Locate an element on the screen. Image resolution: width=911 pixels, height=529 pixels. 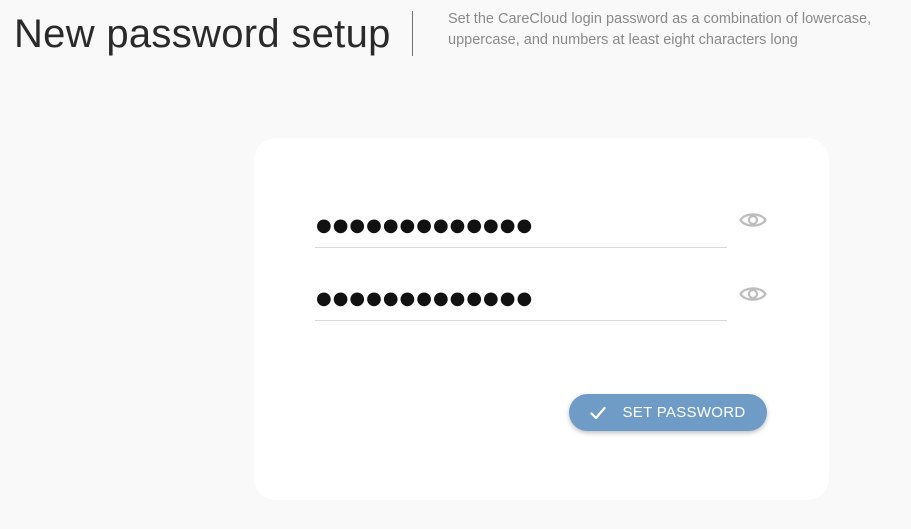
password-field is located at coordinates (521, 227).